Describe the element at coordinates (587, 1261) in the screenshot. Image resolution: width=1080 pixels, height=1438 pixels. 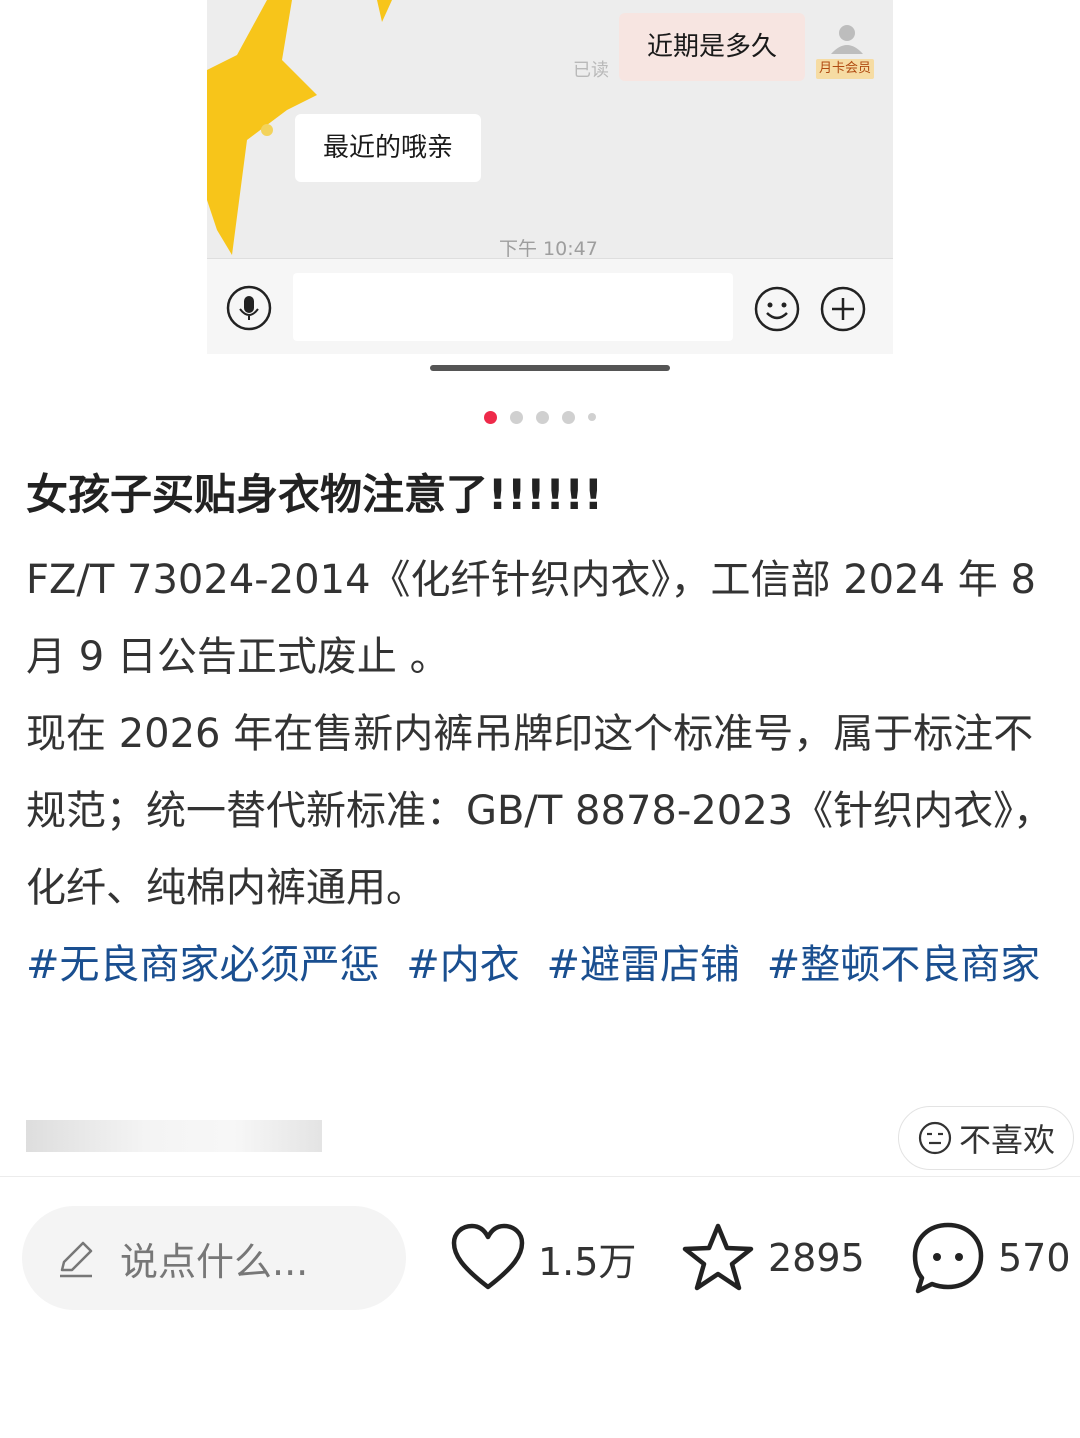
I see `like-count: 1.5万` at that location.